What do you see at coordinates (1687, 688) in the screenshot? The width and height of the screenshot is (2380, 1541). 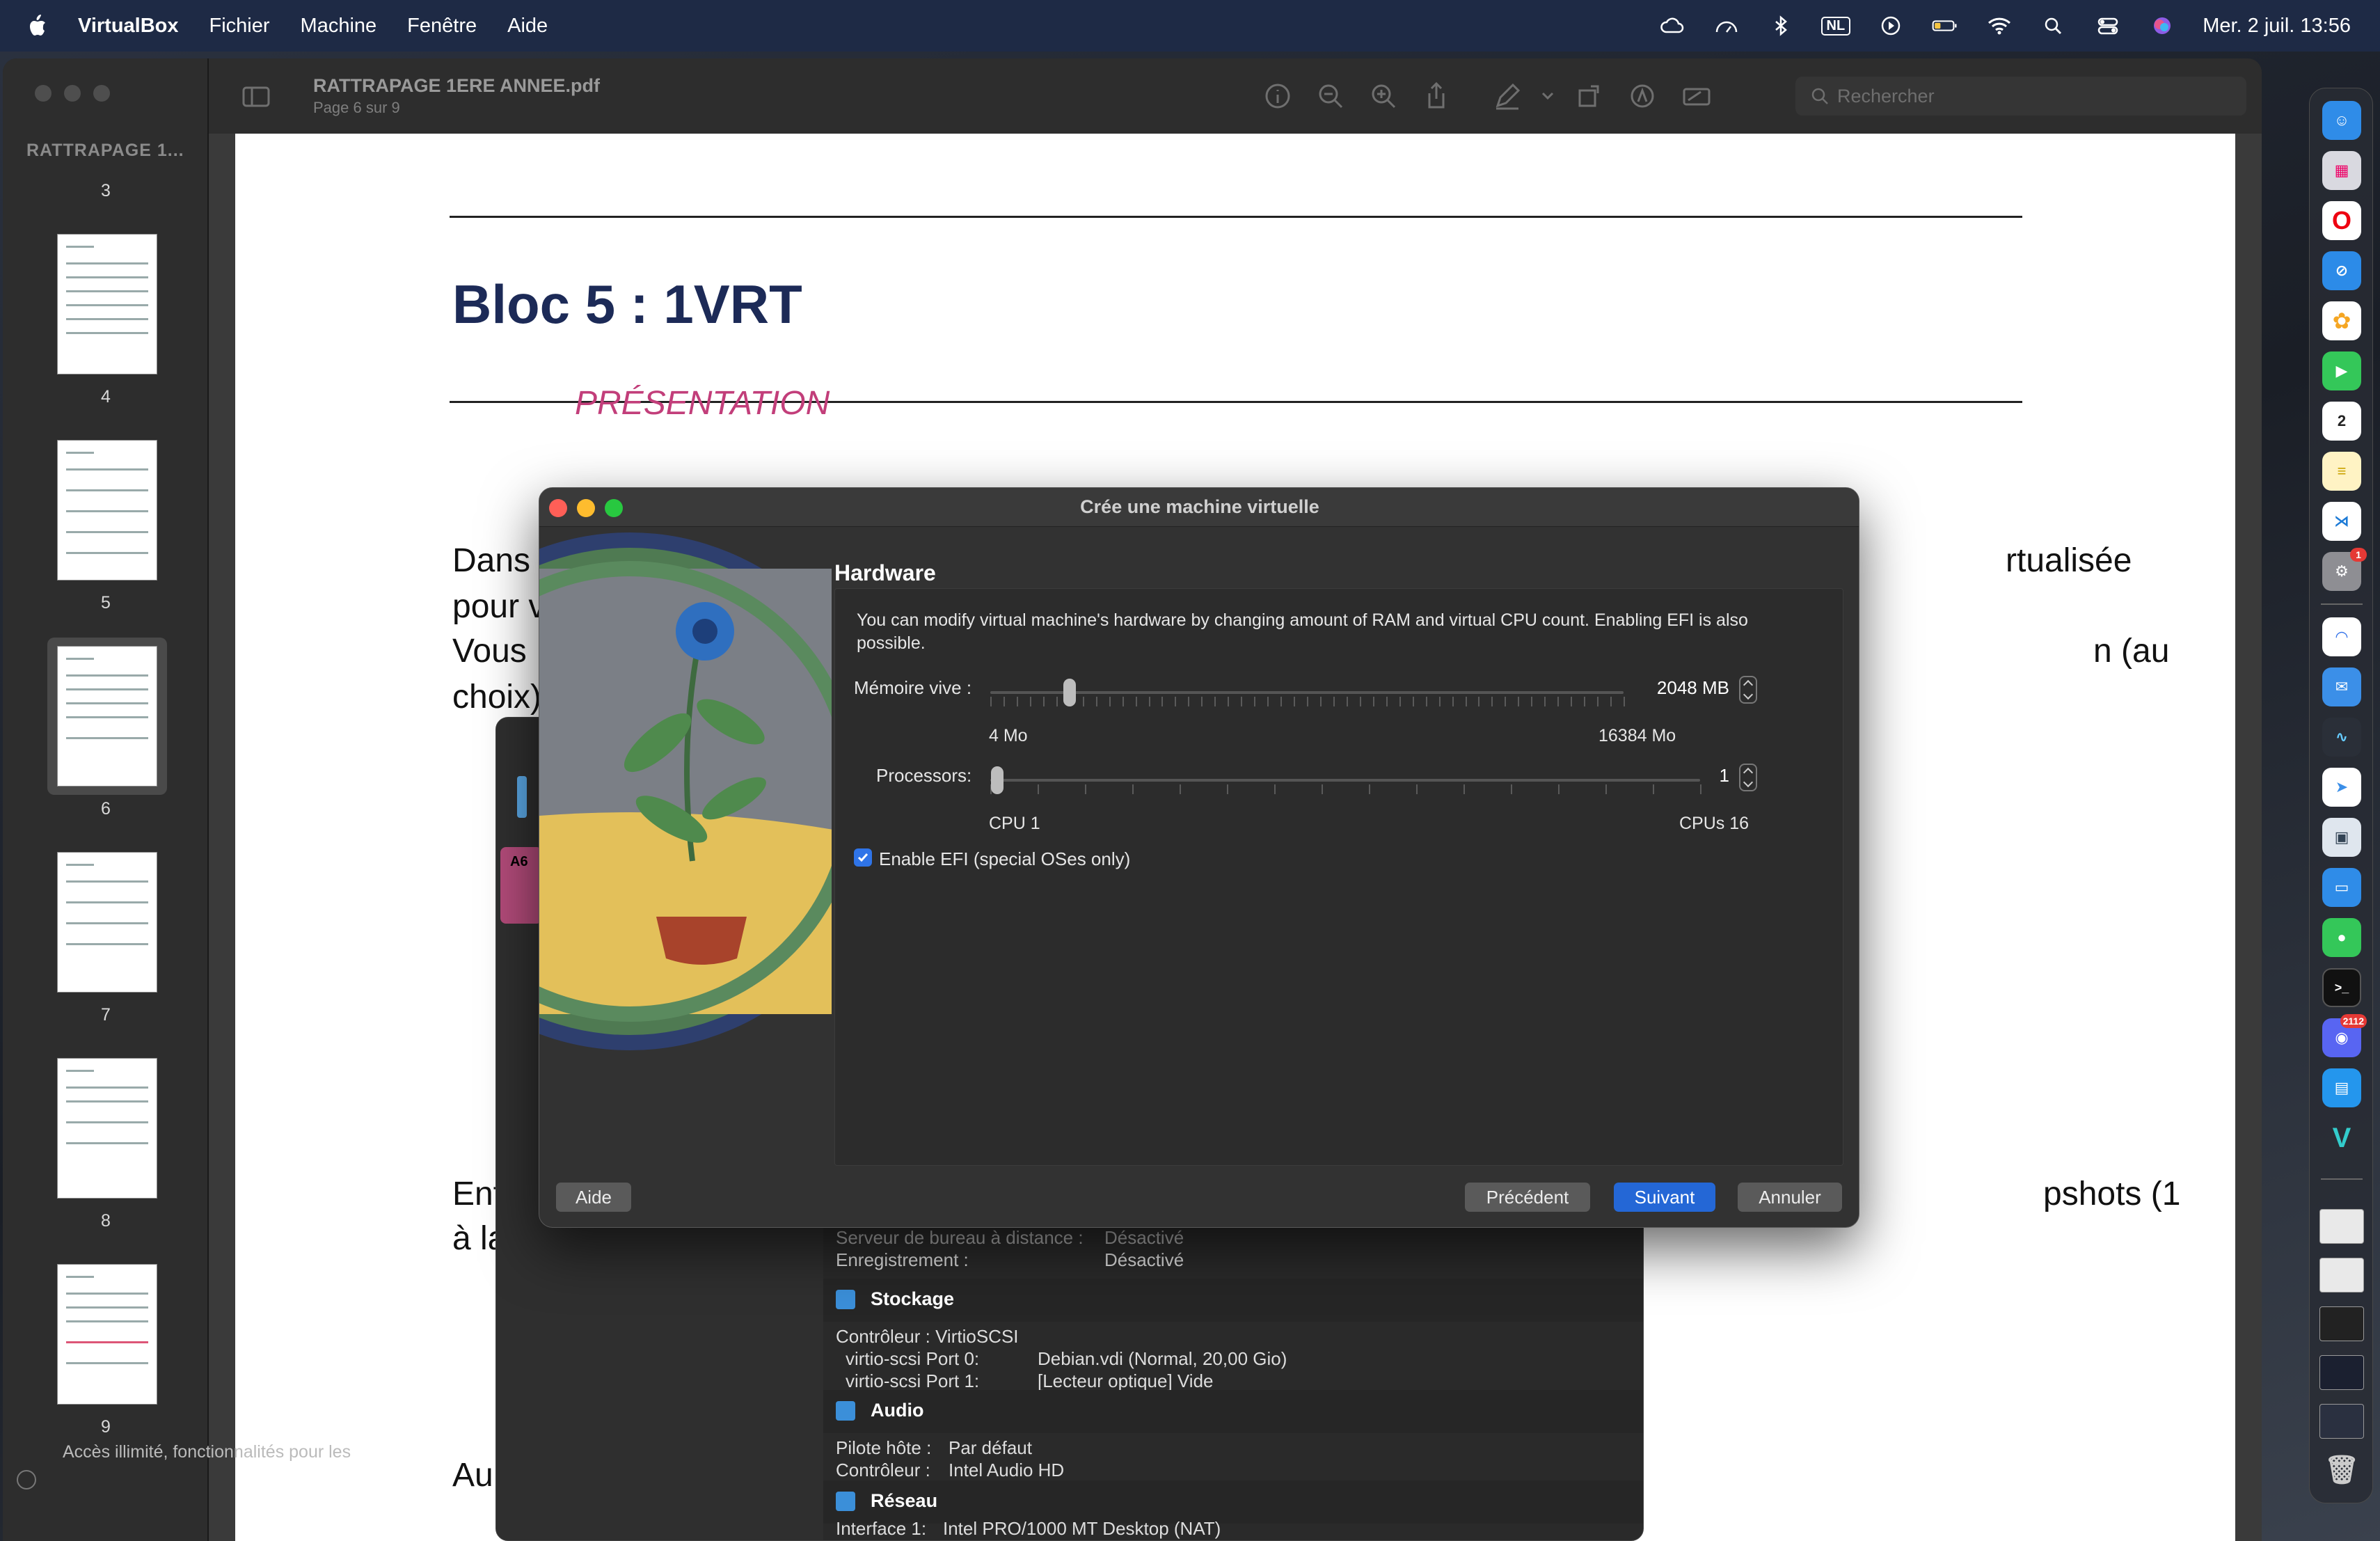 I see `memory-value-input: 2048 MB` at bounding box center [1687, 688].